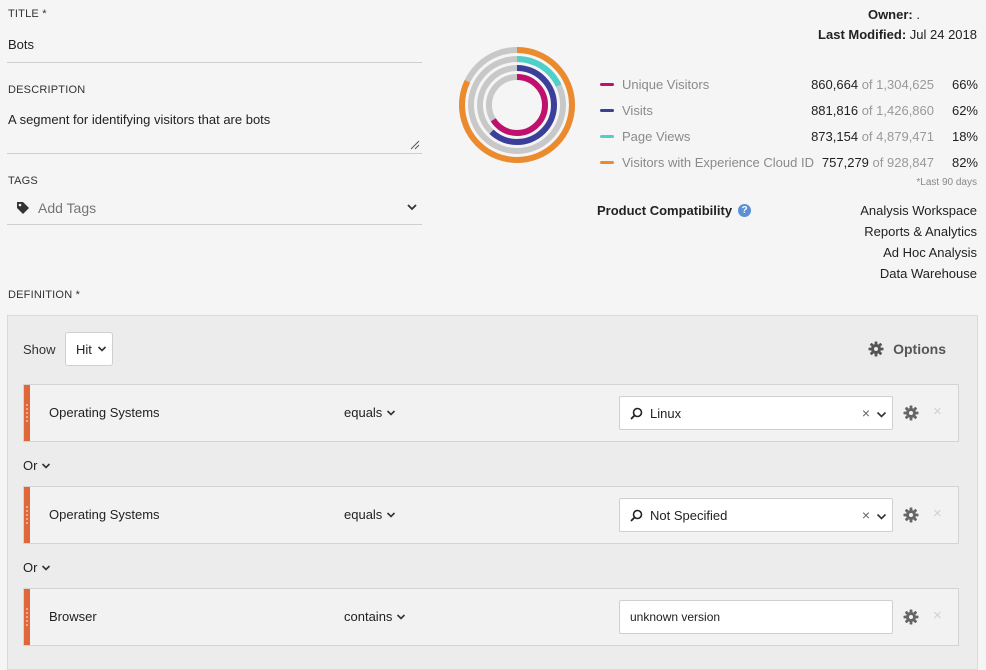  What do you see at coordinates (789, 137) in the screenshot?
I see `metric-row: Page Views 873,154 of 4,879,471 18%` at bounding box center [789, 137].